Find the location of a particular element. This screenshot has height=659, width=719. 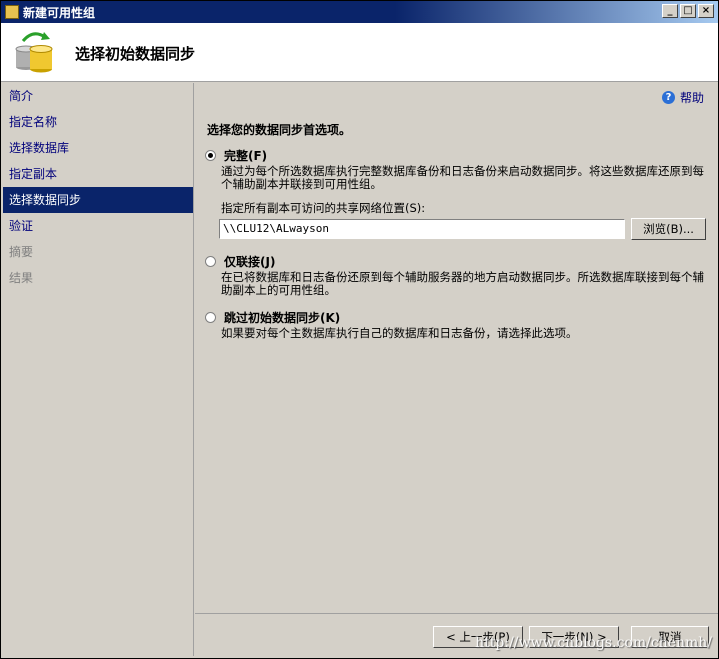

option-skip: 跳过初始数据同步(K) is located at coordinates (272, 317).